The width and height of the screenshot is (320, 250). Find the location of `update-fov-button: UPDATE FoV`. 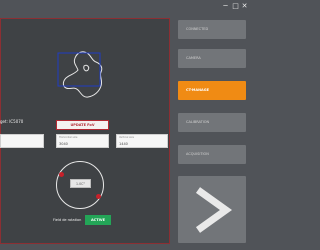

update-fov-button: UPDATE FoV is located at coordinates (82, 125).